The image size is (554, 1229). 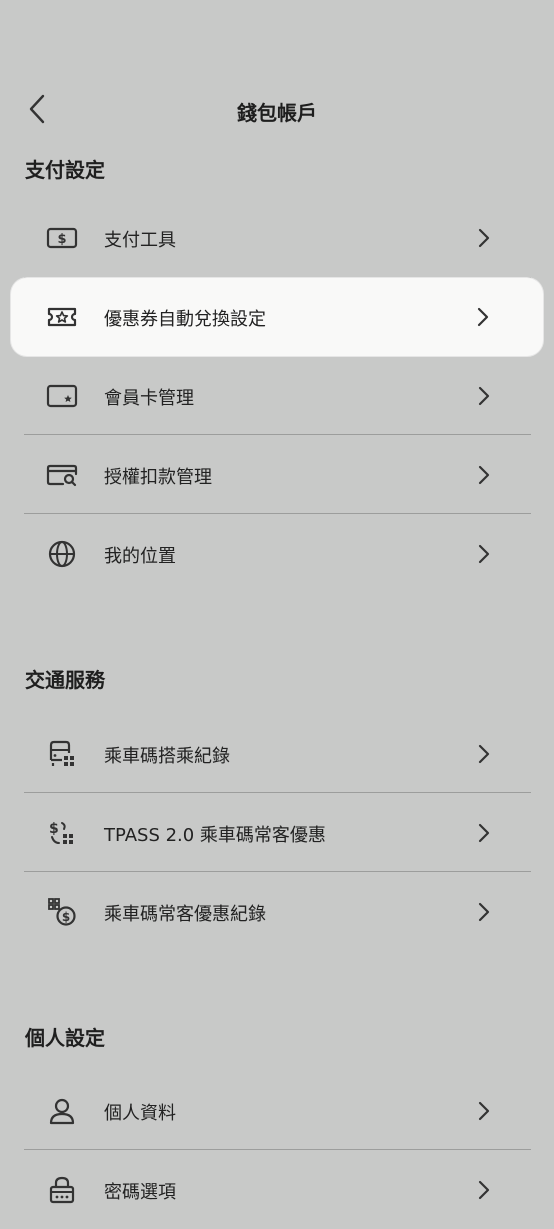 I want to click on menu-item-payment-tools: $ 支付工具, so click(x=277, y=238).